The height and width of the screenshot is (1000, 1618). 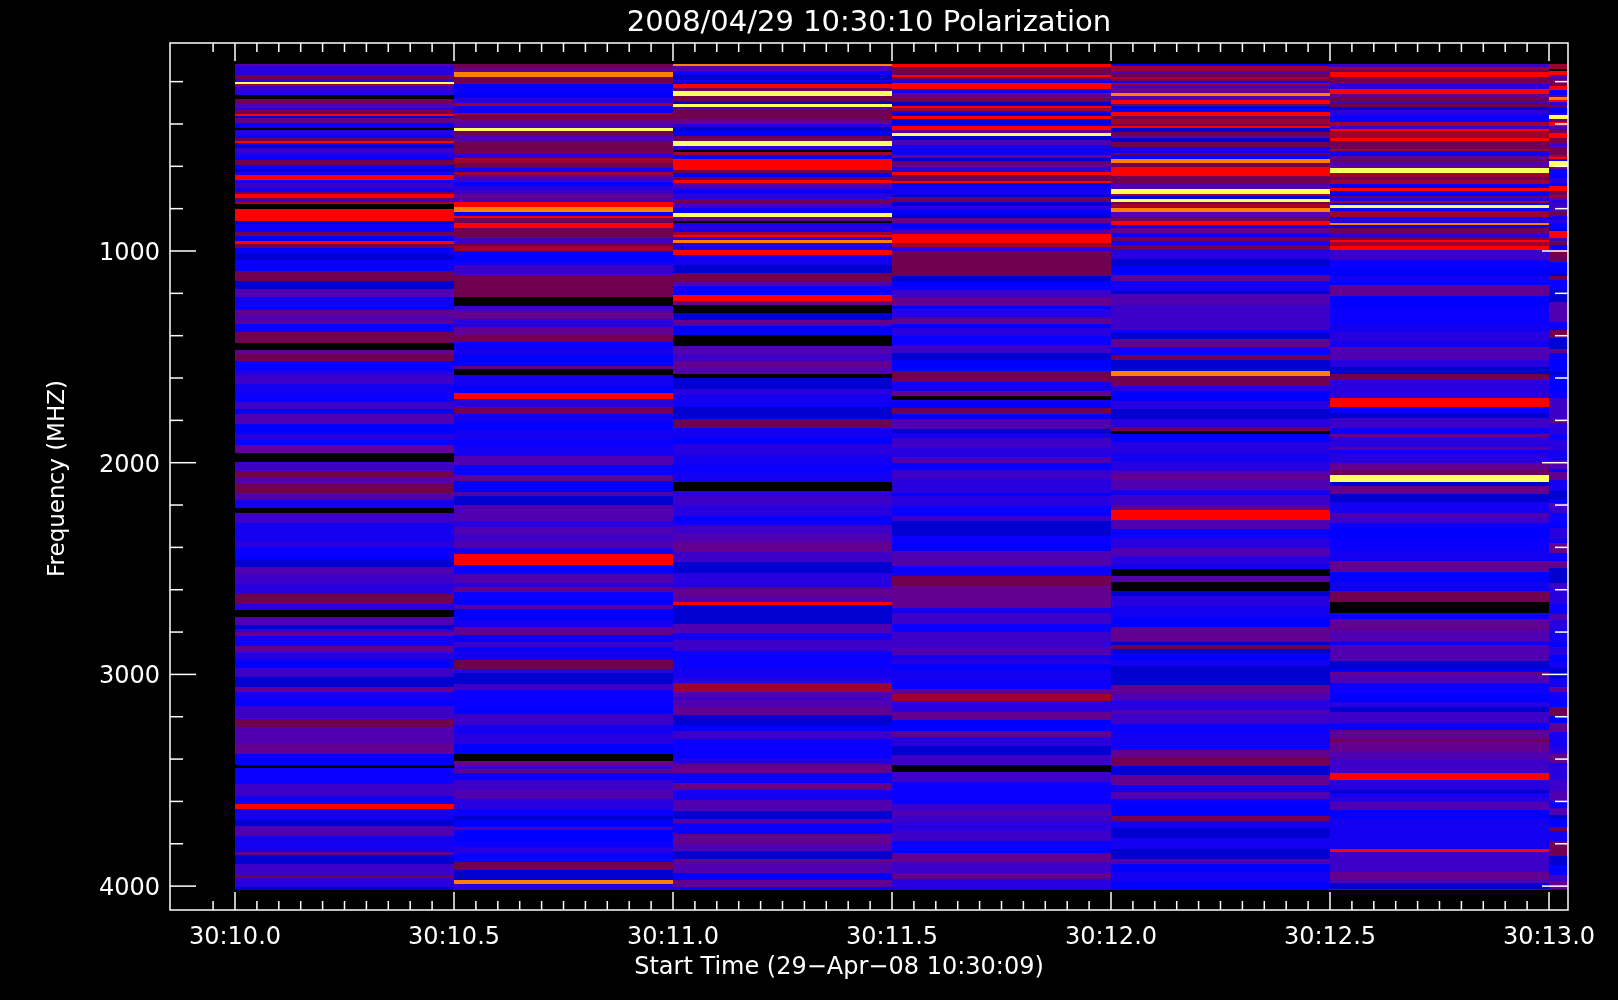 What do you see at coordinates (1111, 936) in the screenshot?
I see `x-tick-label: 30:12.0` at bounding box center [1111, 936].